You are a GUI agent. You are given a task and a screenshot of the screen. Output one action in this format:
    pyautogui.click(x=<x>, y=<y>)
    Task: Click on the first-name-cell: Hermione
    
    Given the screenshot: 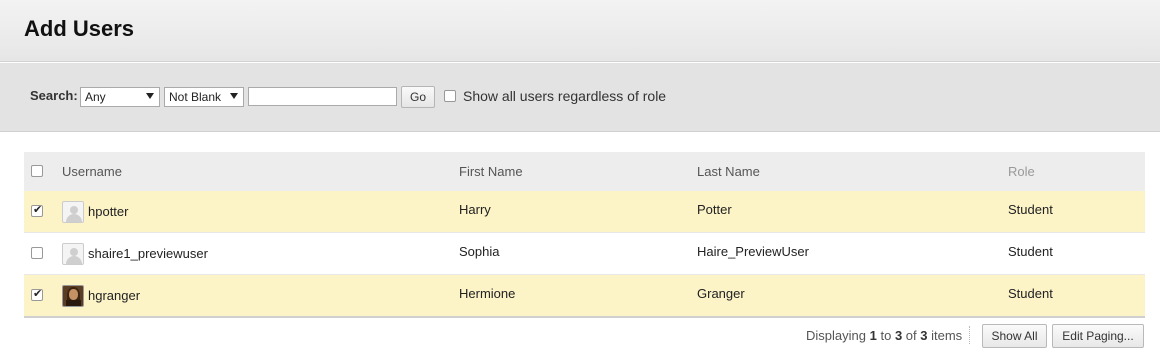 What is the action you would take?
    pyautogui.click(x=487, y=293)
    